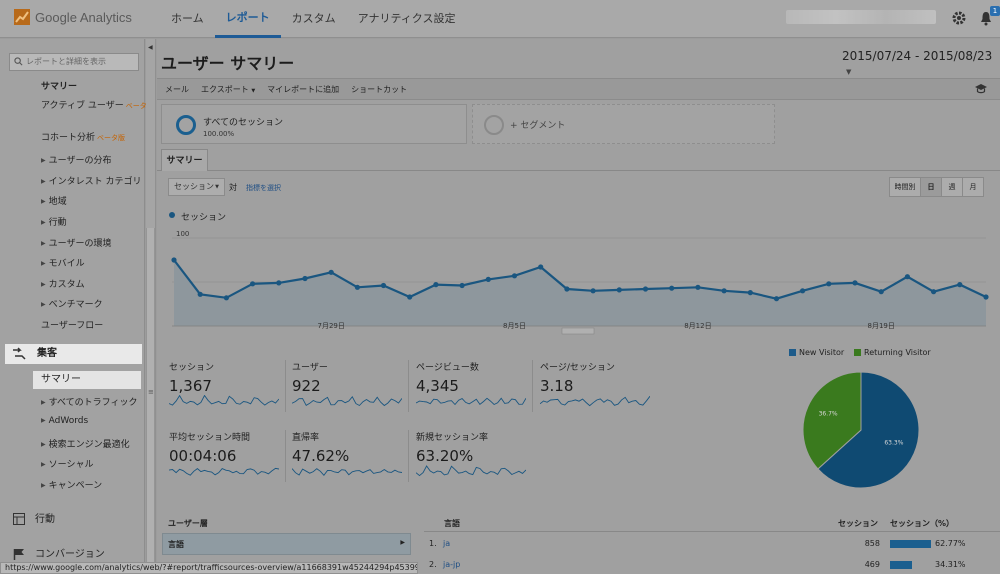 The image size is (1000, 574). What do you see at coordinates (67, 463) in the screenshot?
I see `sidebar-item-social: ▶ ソーシャル` at bounding box center [67, 463].